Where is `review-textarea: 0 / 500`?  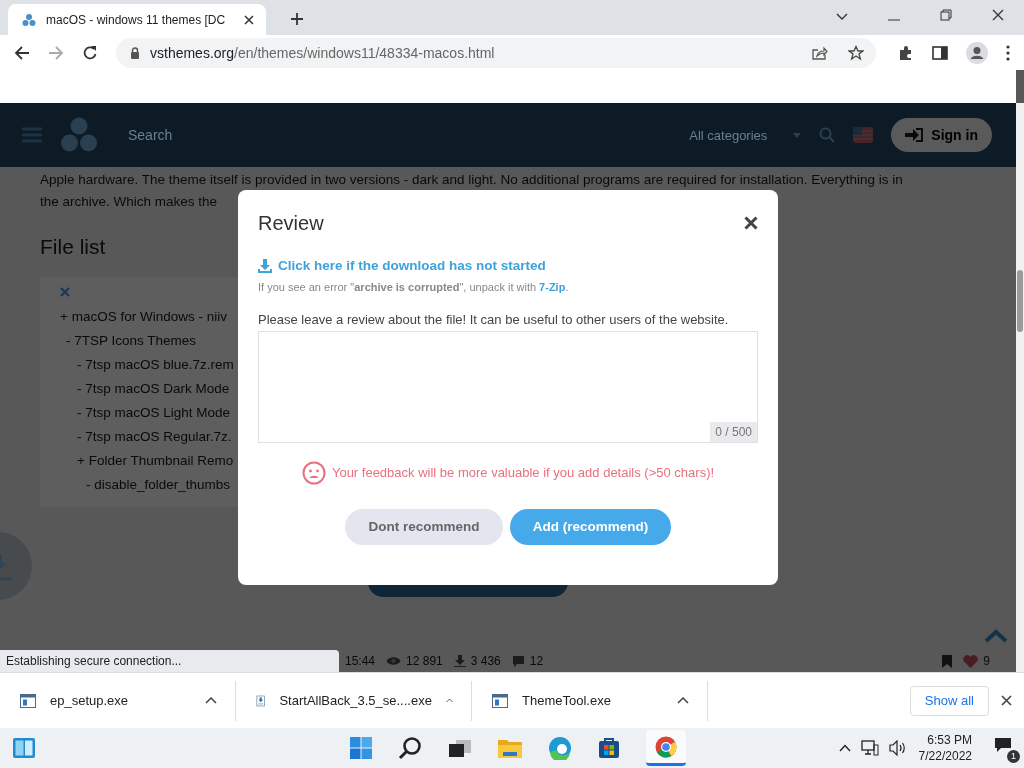
review-textarea: 0 / 500 is located at coordinates (508, 386).